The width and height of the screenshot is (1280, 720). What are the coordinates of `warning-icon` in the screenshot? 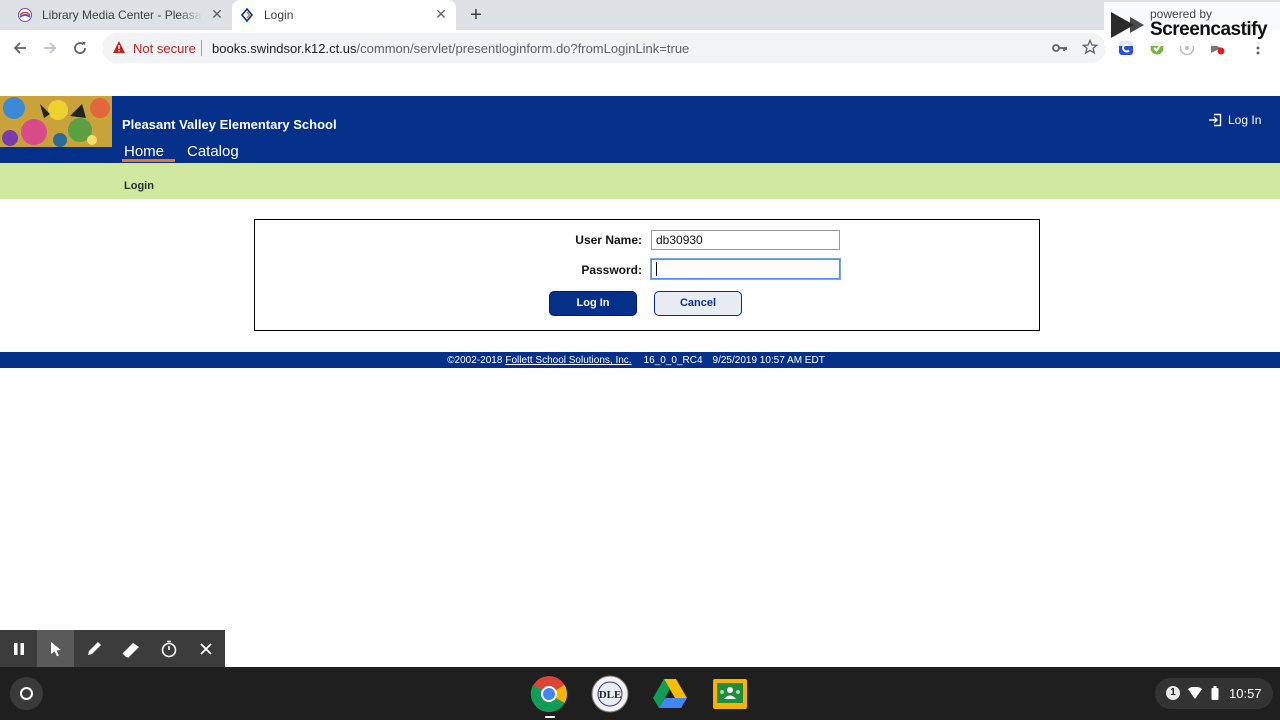 It's located at (119, 47).